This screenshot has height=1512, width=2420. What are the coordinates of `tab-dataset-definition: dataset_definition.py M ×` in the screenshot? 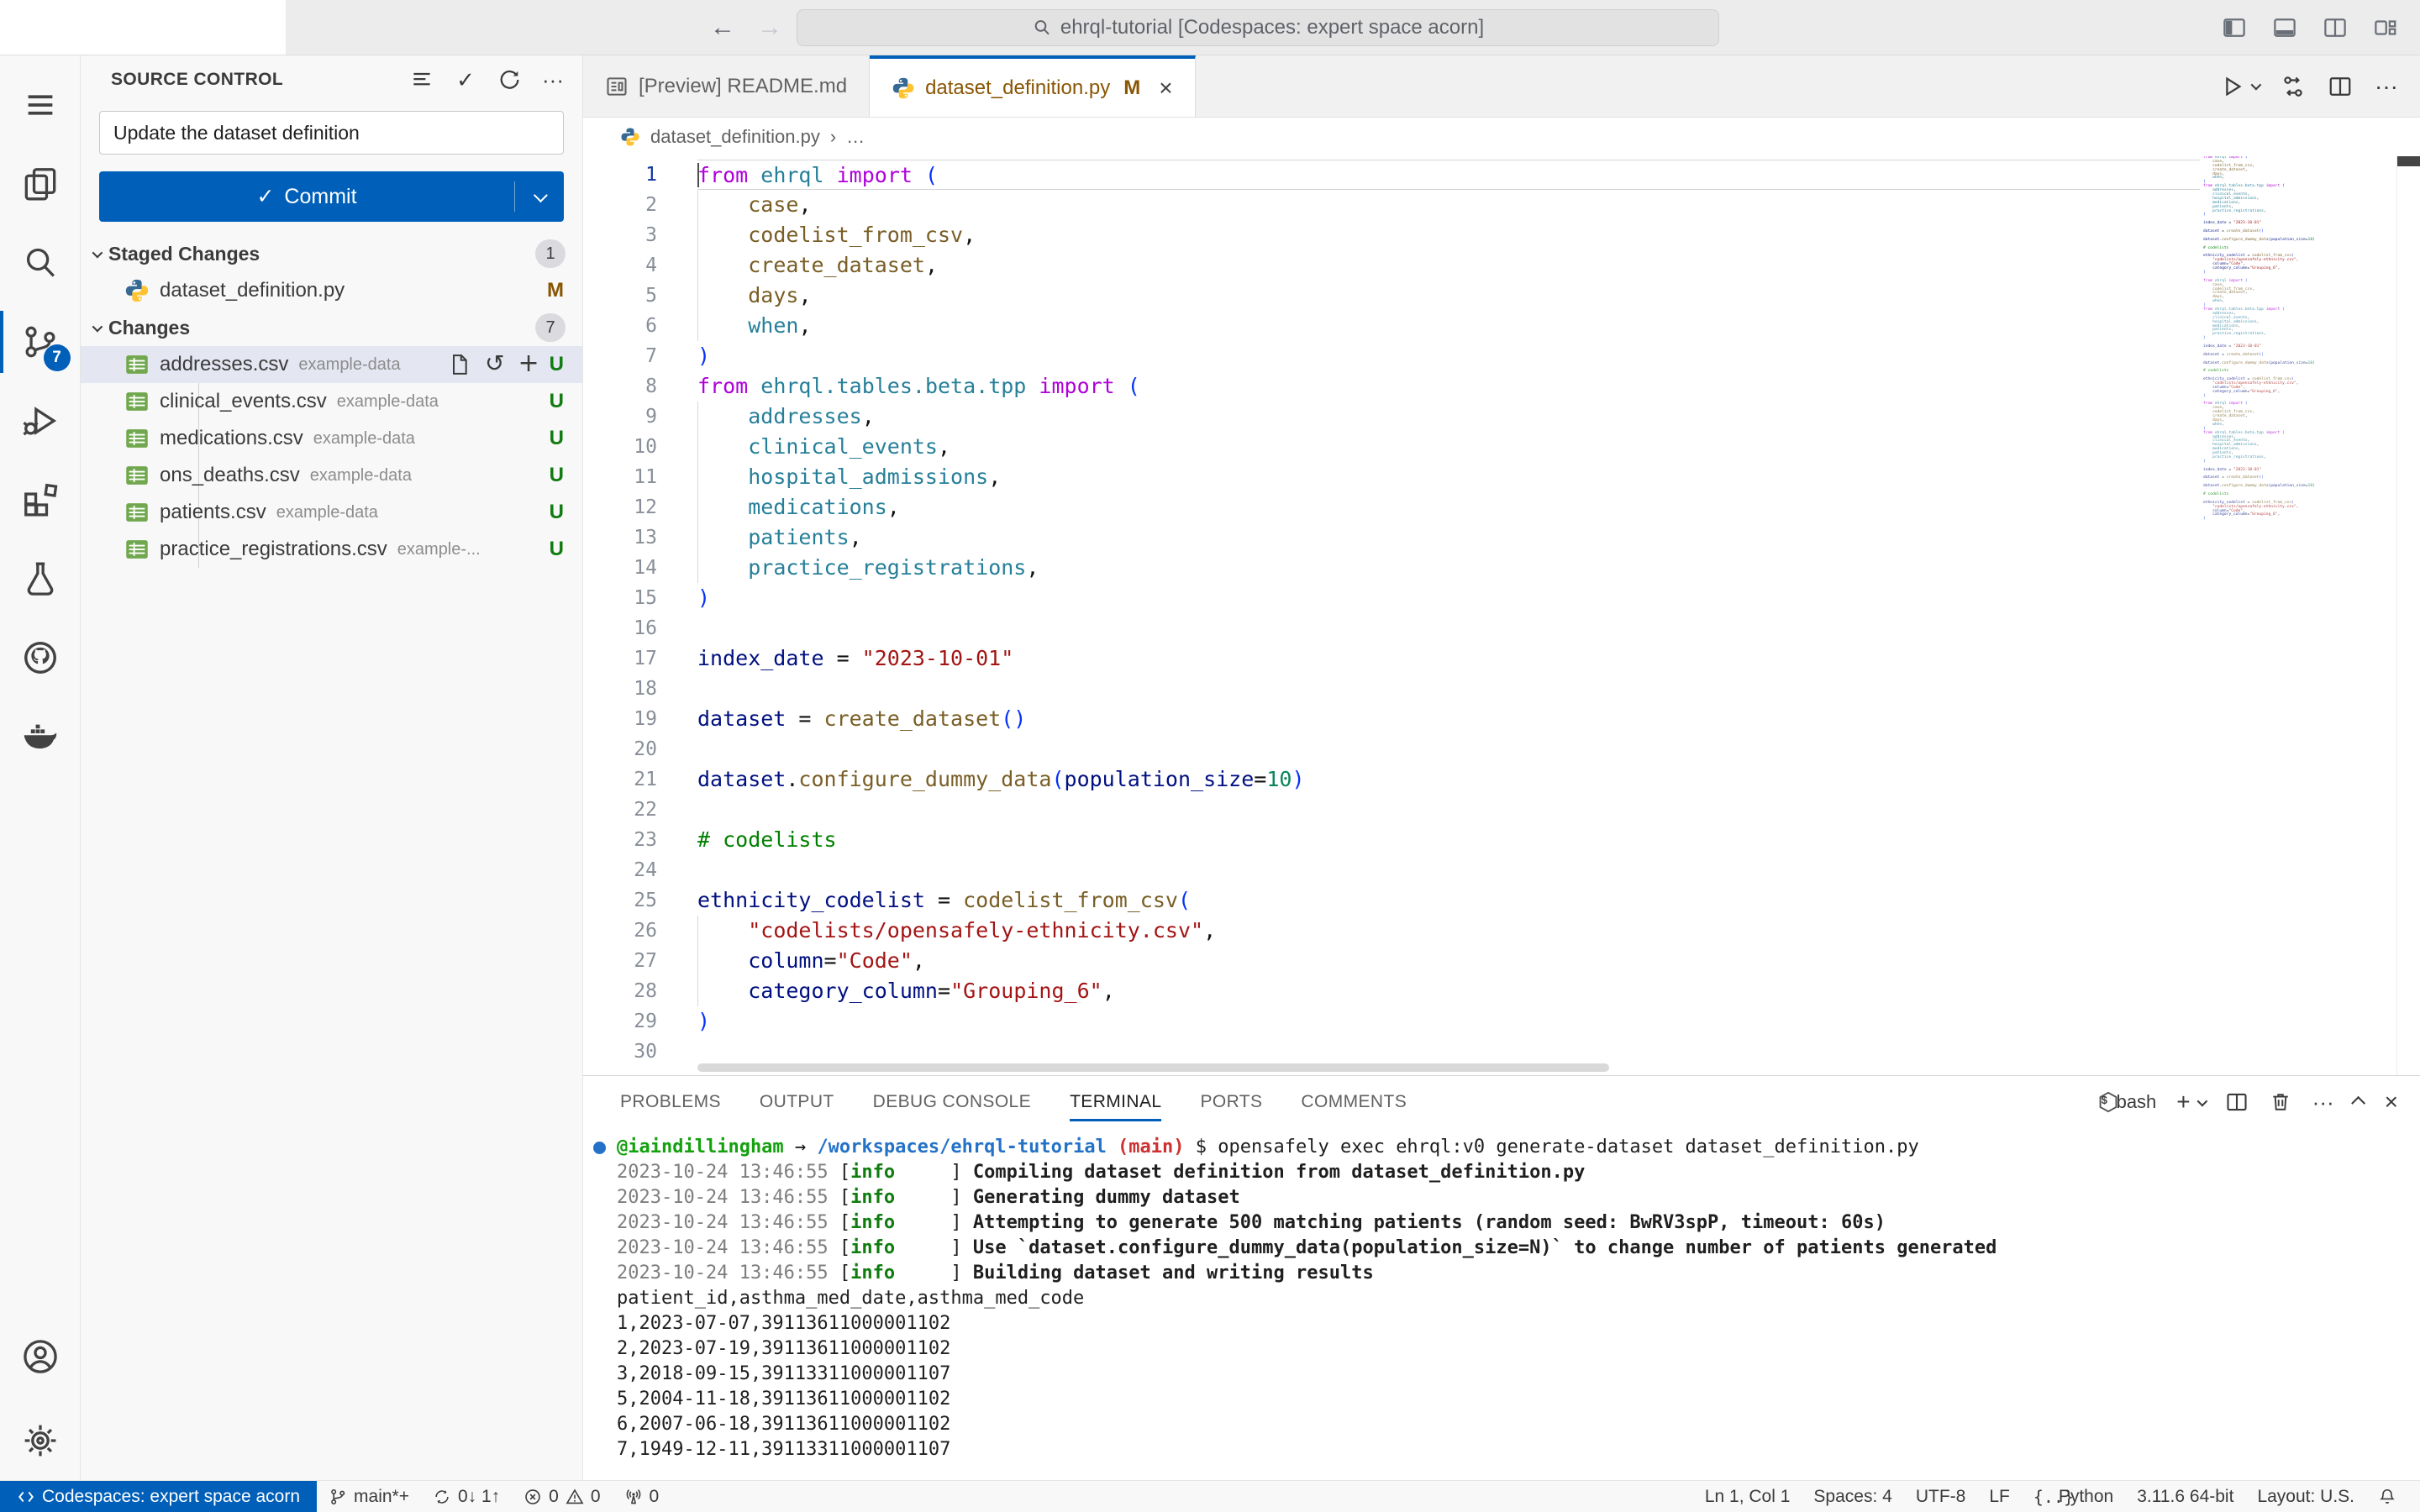 It's located at (1033, 86).